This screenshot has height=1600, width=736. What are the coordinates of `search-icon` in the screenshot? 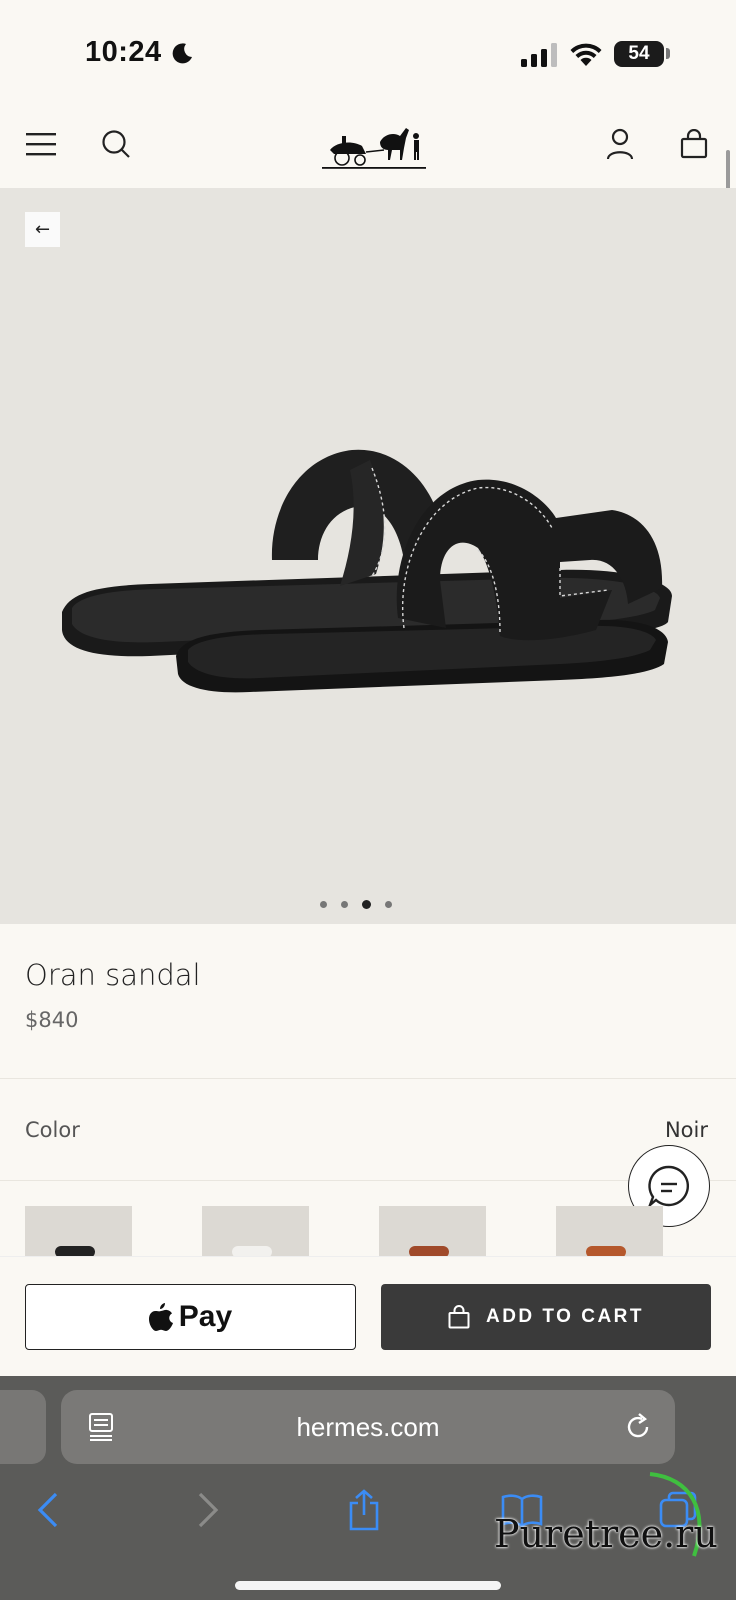 It's located at (116, 144).